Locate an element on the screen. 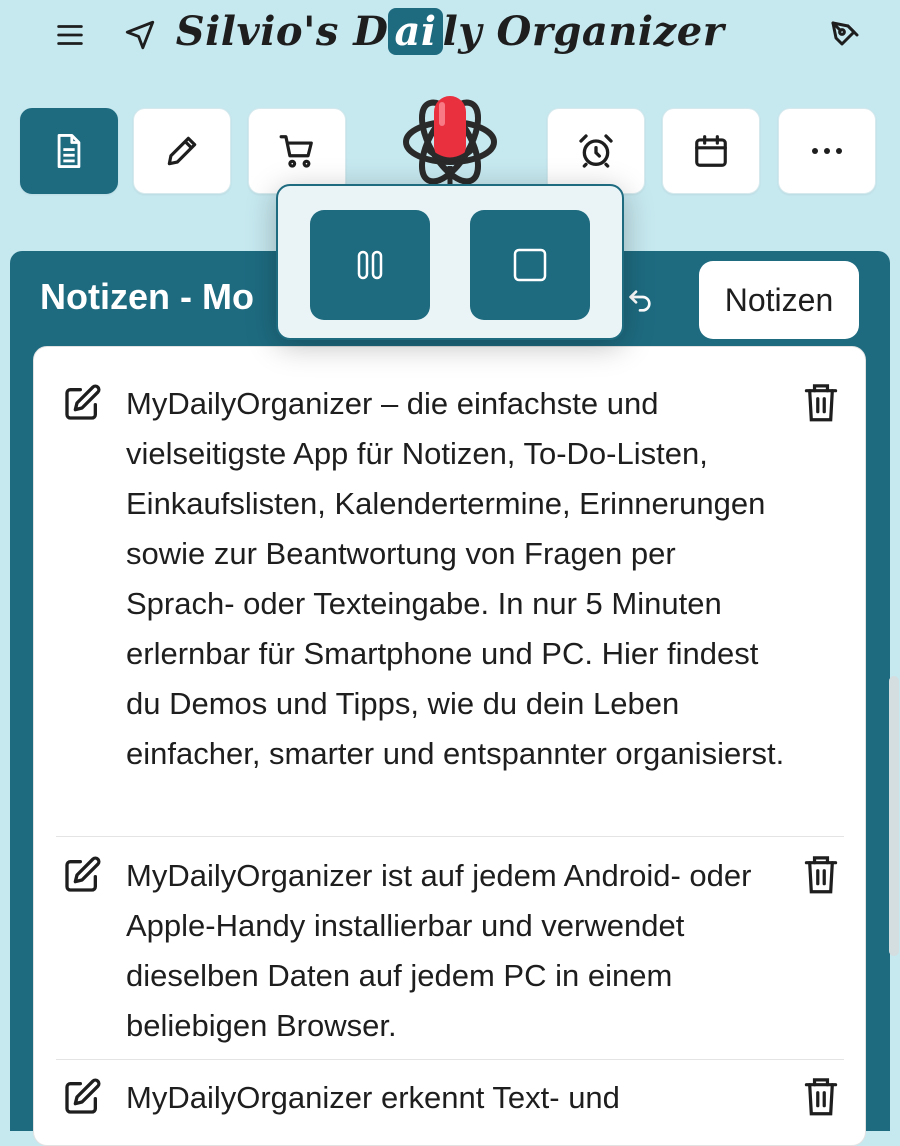  recording-controls-popup is located at coordinates (450, 262).